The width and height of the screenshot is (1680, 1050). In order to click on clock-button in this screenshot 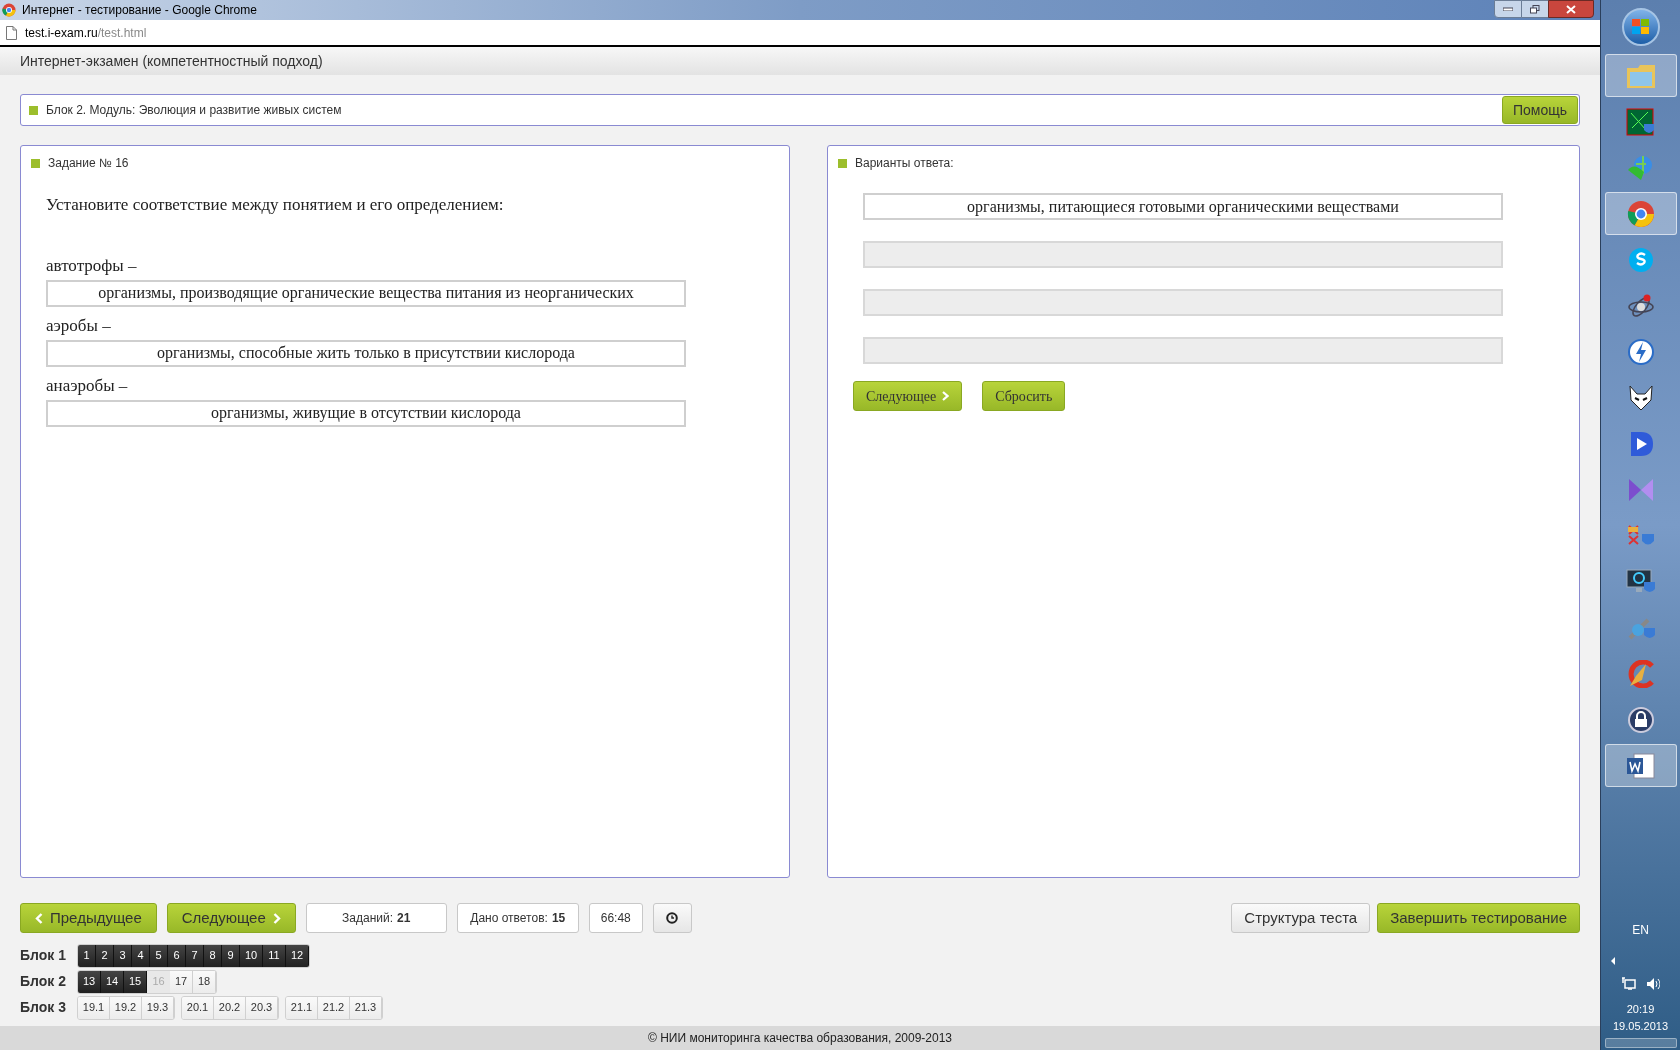, I will do `click(672, 918)`.